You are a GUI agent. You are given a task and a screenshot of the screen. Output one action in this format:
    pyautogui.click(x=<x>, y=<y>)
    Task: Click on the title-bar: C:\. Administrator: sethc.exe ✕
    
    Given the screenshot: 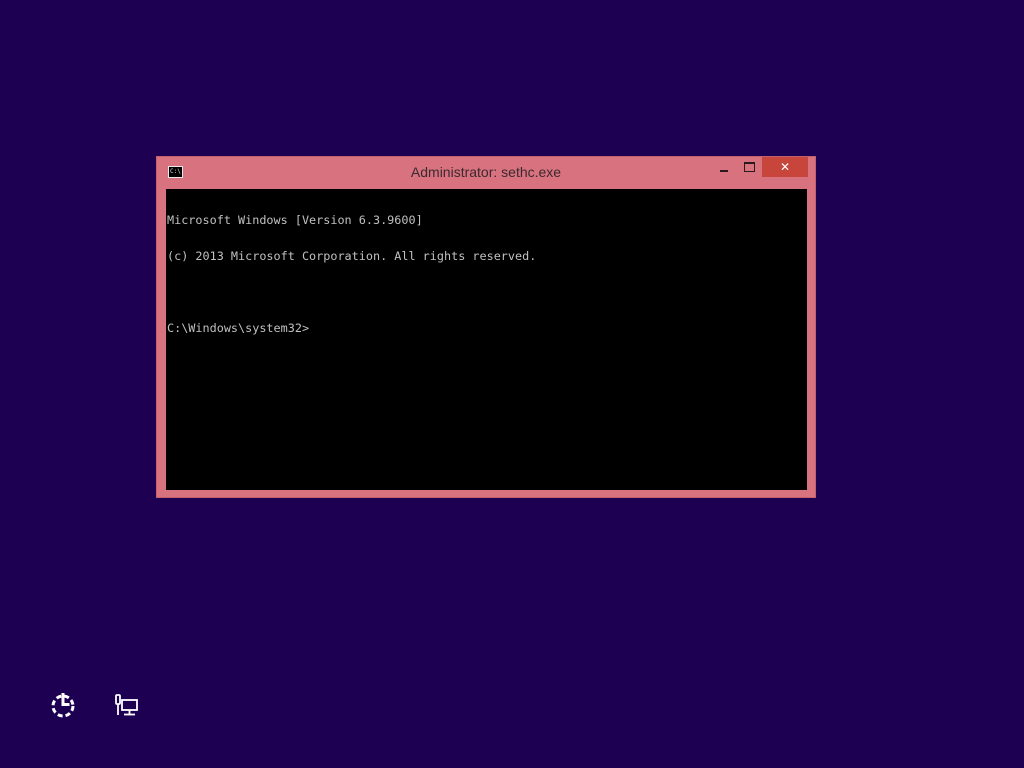 What is the action you would take?
    pyautogui.click(x=486, y=173)
    